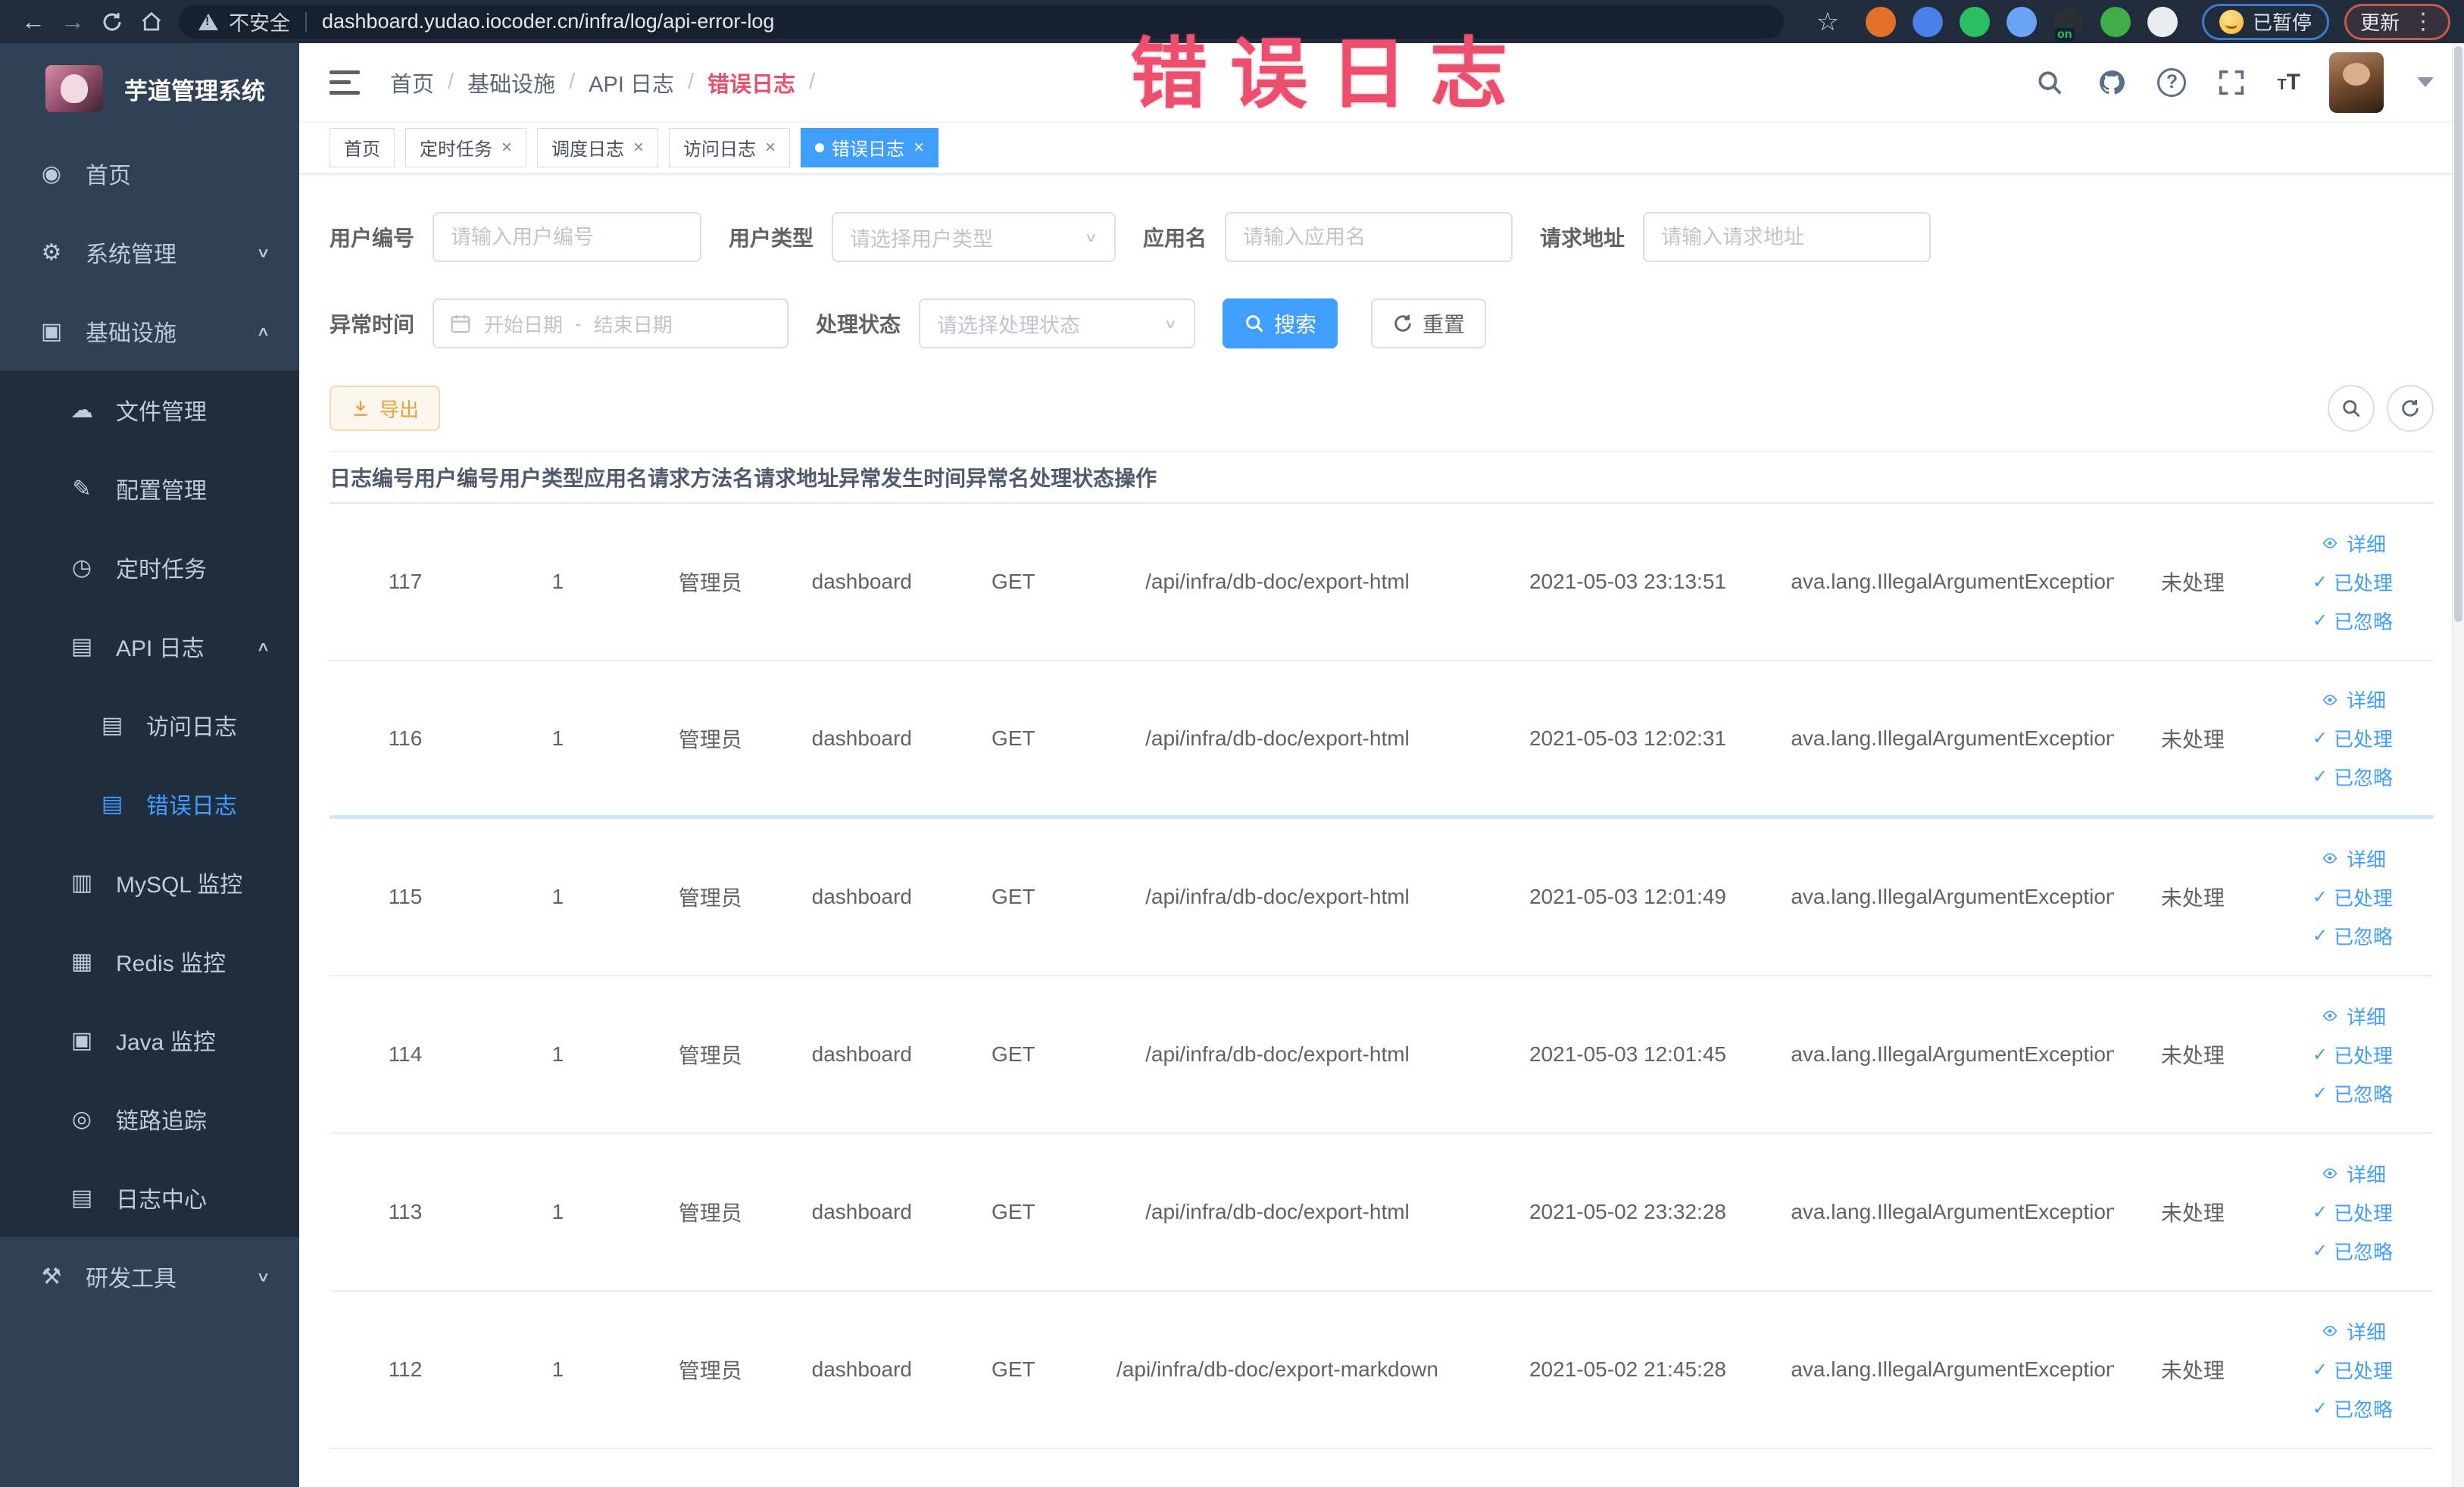 The image size is (2464, 1487). Describe the element at coordinates (1057, 323) in the screenshot. I see `process-status-select: 请选择处理状态 ∨` at that location.